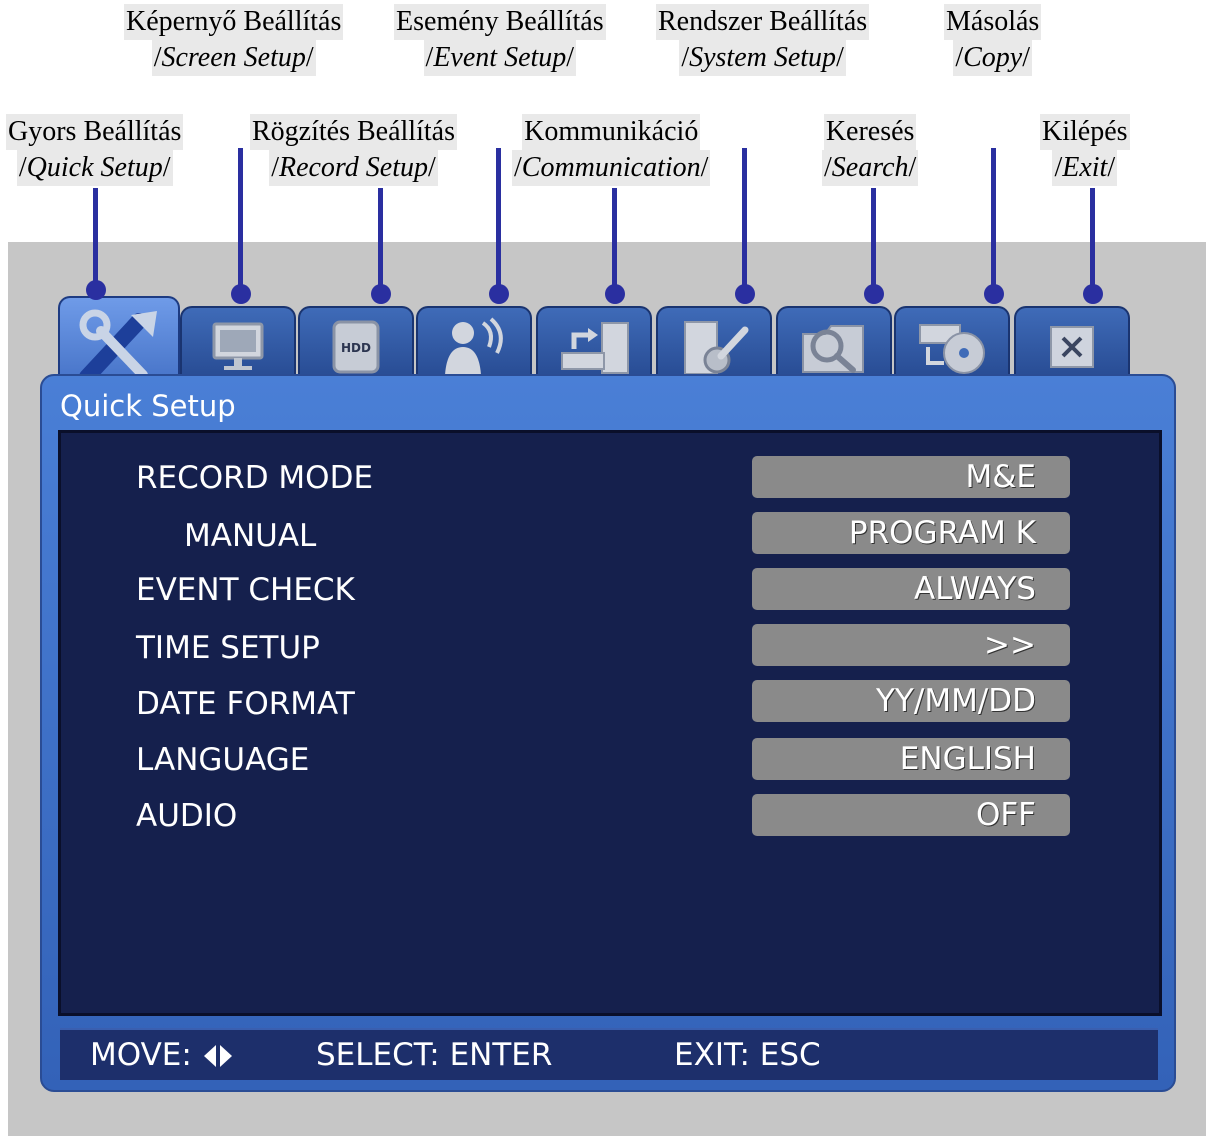 The width and height of the screenshot is (1206, 1136). Describe the element at coordinates (911, 815) in the screenshot. I see `value-audio: OFF` at that location.